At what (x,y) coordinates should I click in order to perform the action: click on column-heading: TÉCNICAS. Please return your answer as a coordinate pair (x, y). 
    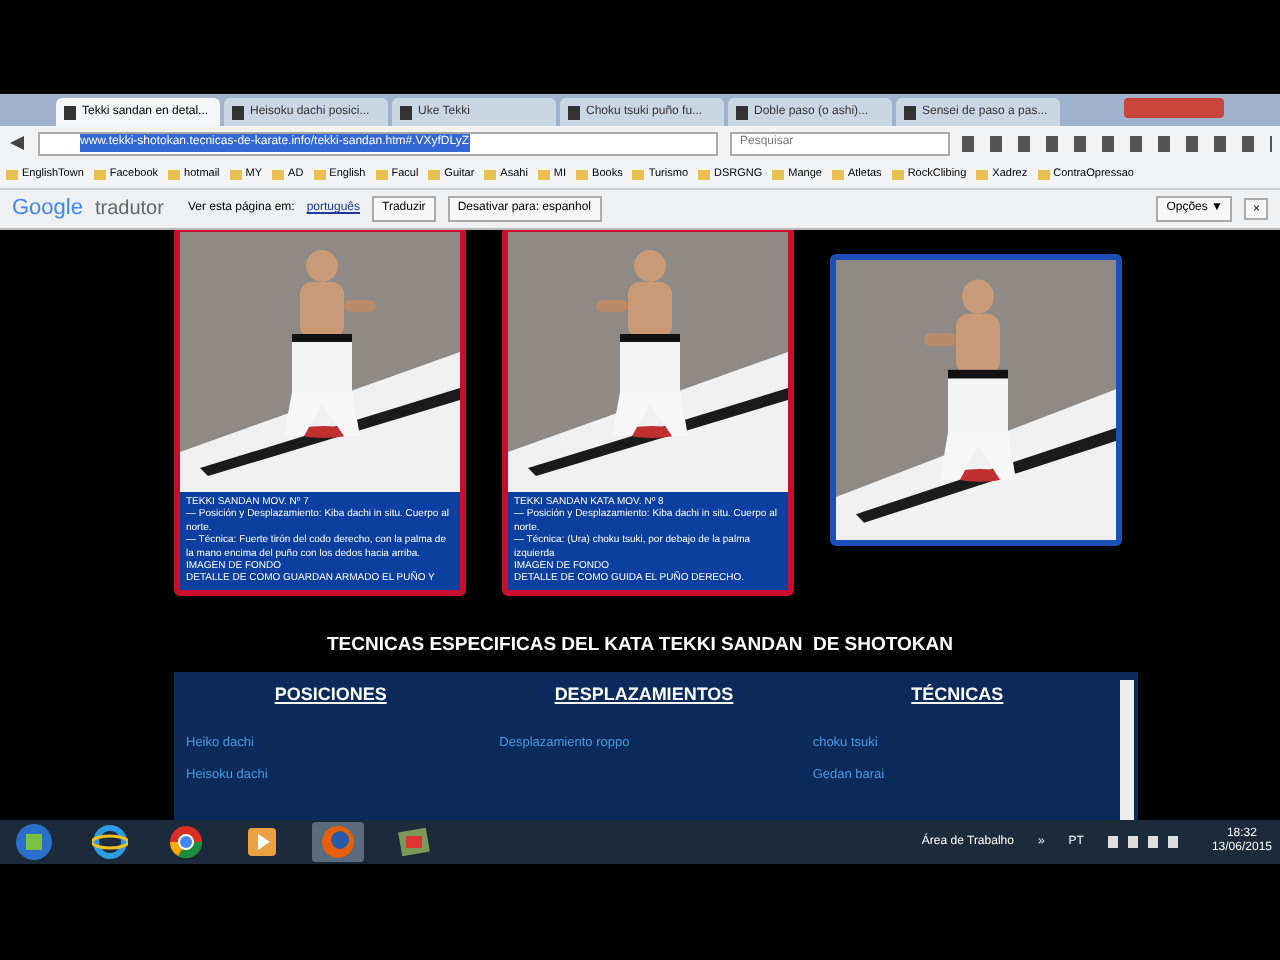
    Looking at the image, I should click on (957, 695).